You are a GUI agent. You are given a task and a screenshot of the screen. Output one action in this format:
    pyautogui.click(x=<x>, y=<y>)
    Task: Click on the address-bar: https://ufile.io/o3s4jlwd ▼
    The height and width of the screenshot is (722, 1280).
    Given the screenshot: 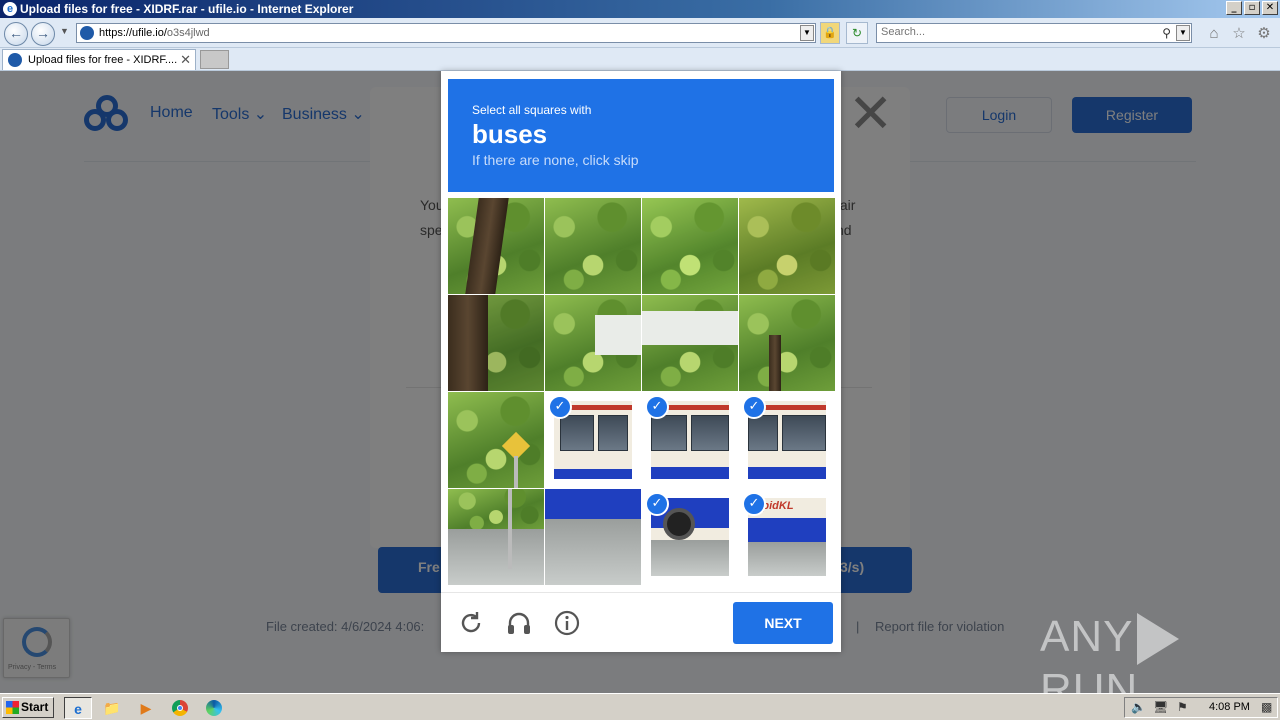 What is the action you would take?
    pyautogui.click(x=446, y=33)
    